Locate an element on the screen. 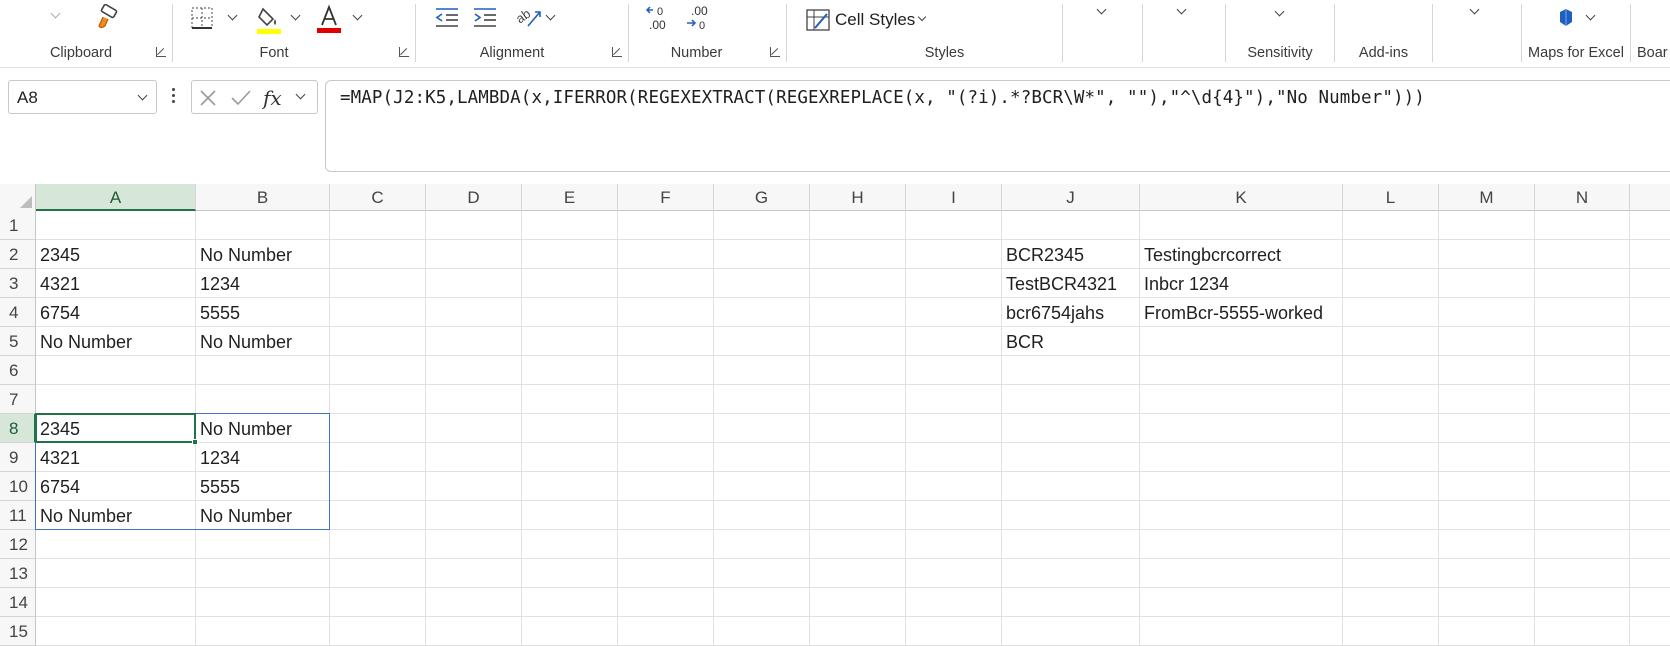  column-header-c: C is located at coordinates (378, 197).